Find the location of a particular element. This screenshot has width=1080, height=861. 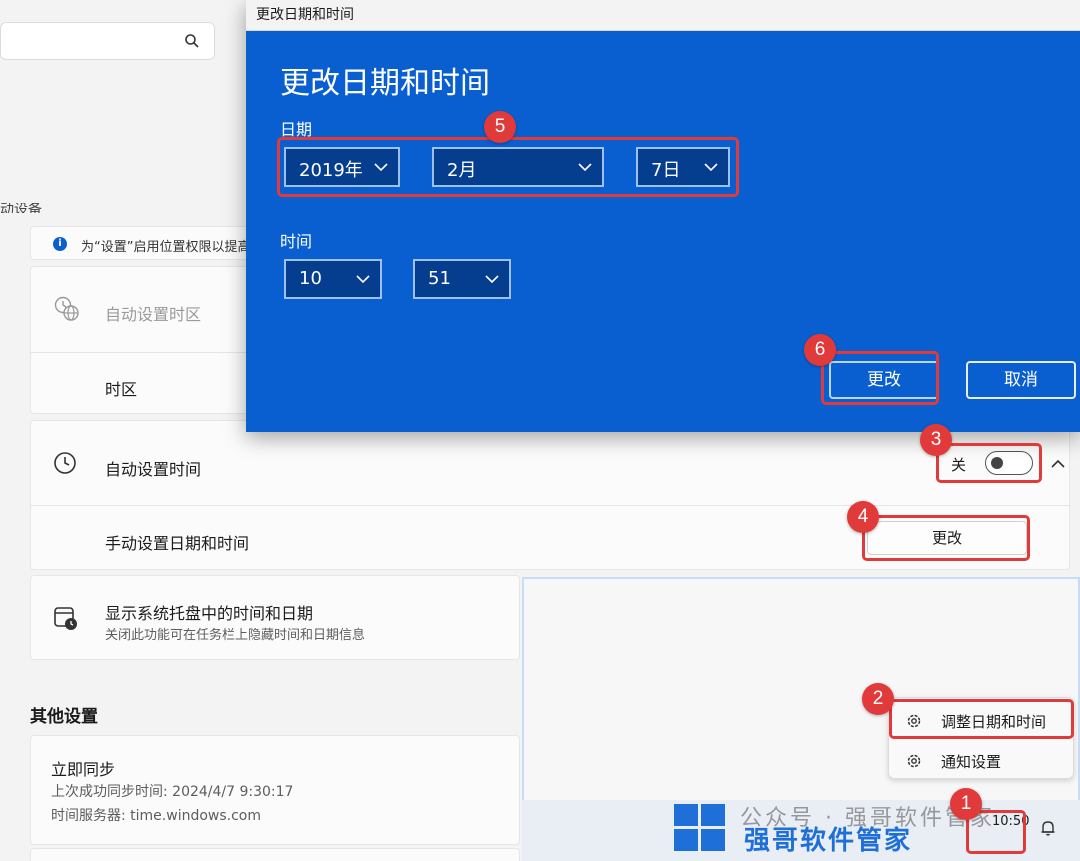

highlight-adjust-menu is located at coordinates (981, 719).